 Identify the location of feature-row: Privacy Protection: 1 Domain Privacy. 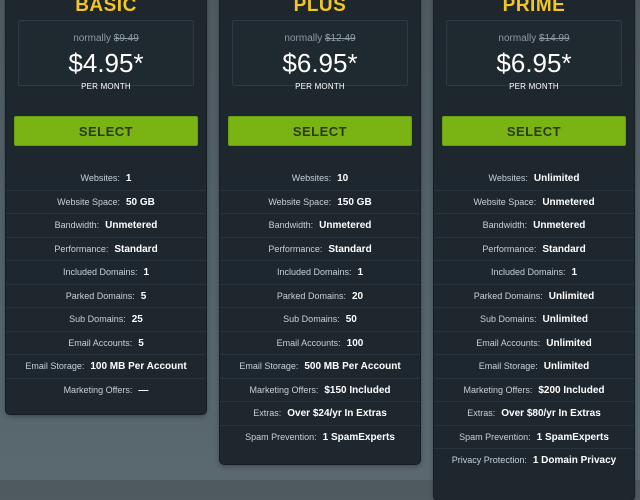
(534, 461).